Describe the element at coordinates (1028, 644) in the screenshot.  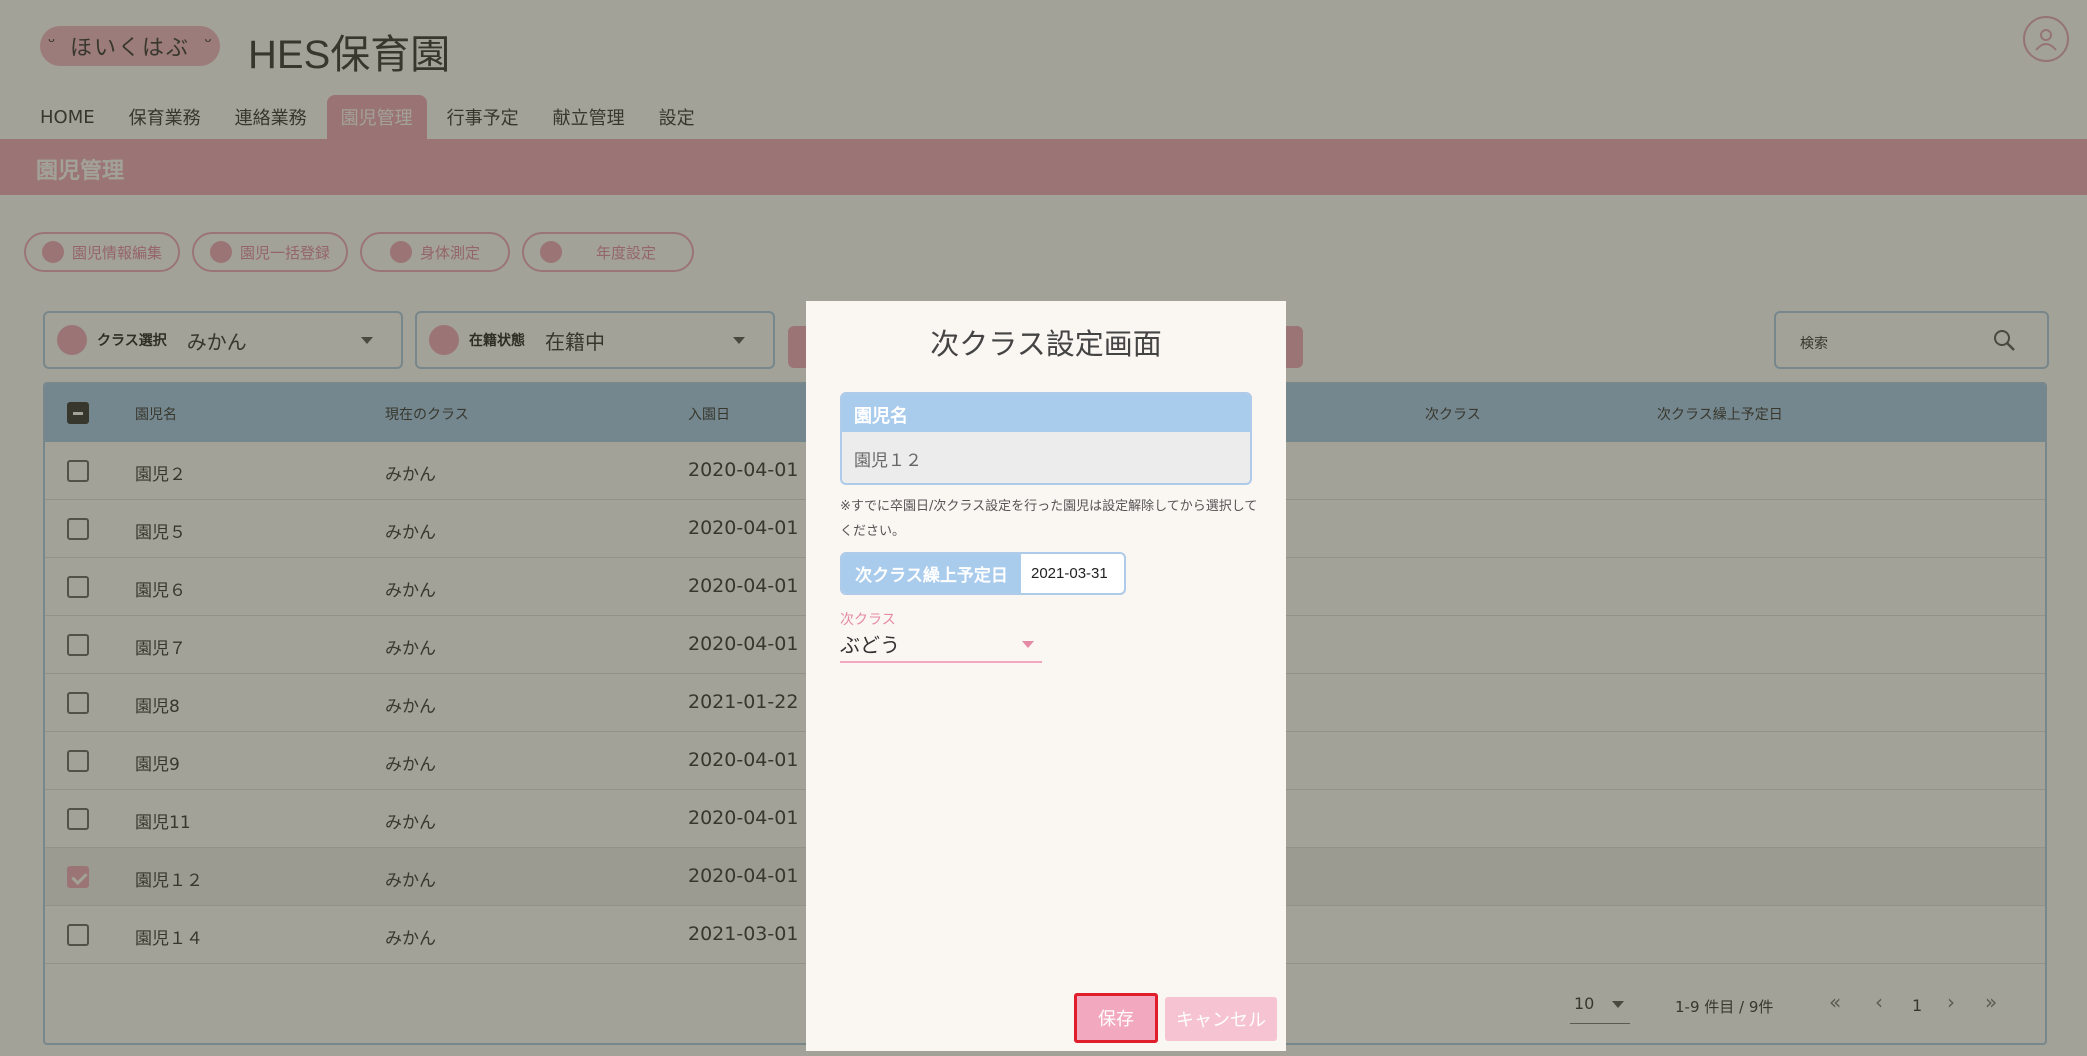
I see `chevron-down-icon` at that location.